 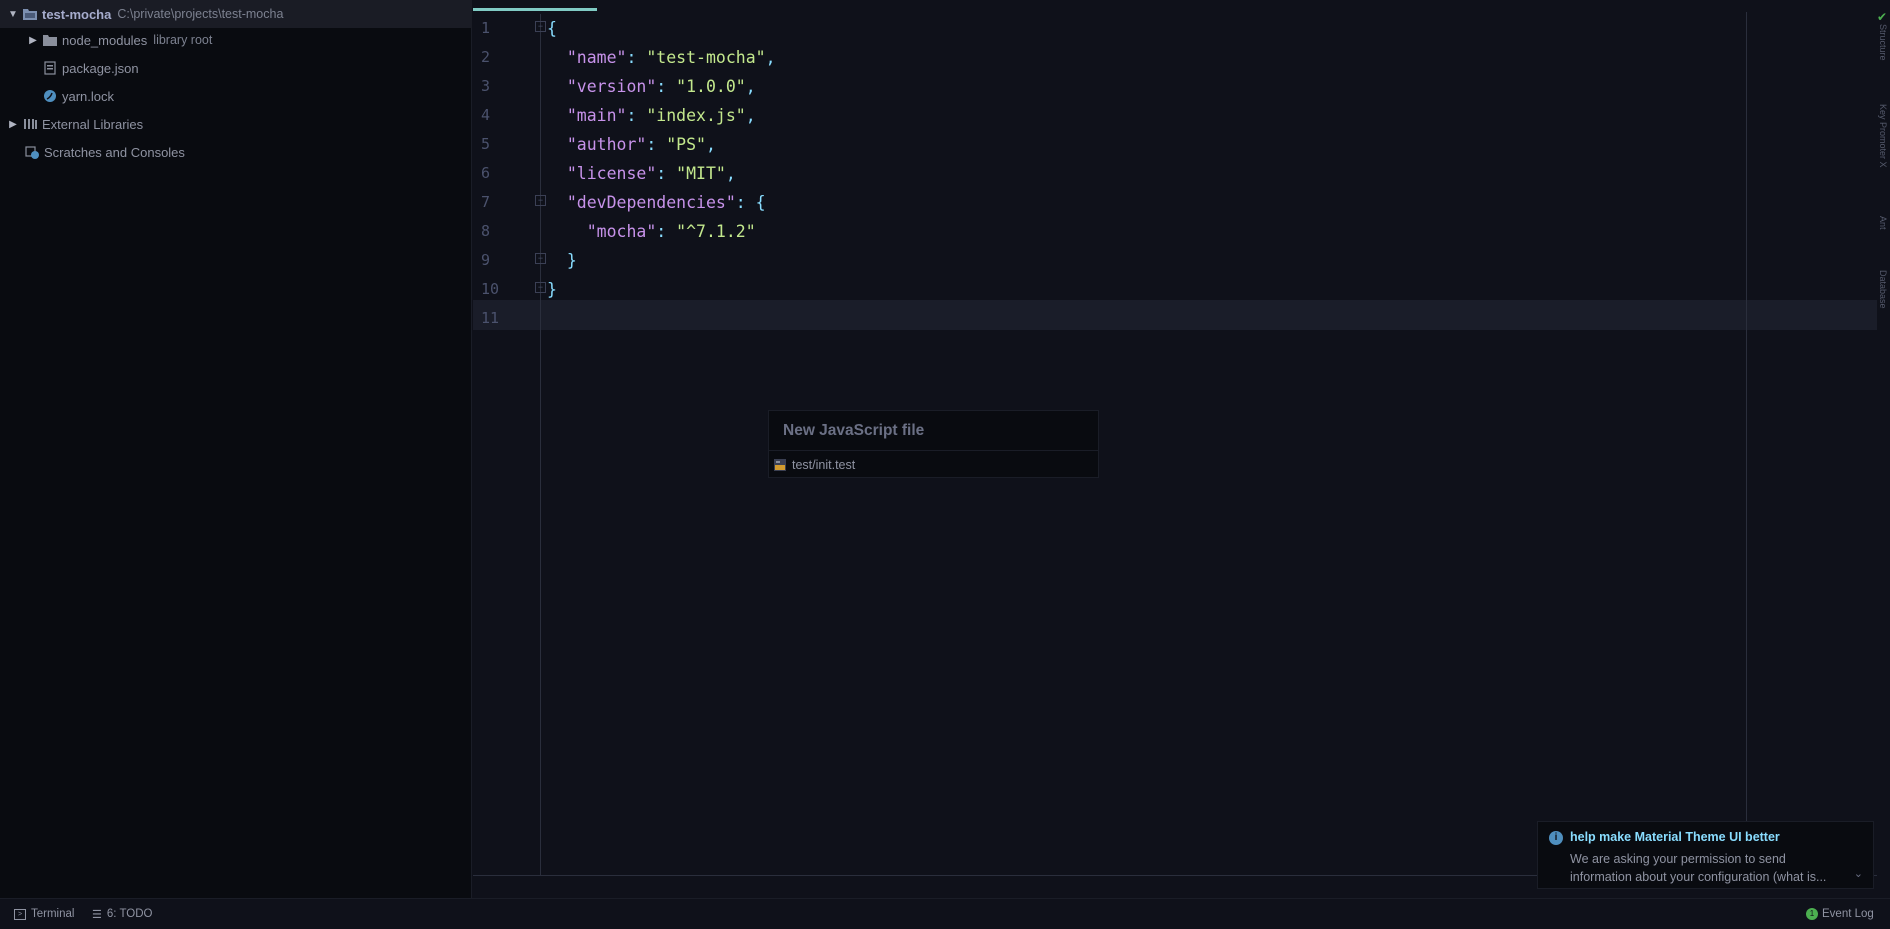 What do you see at coordinates (114, 152) in the screenshot?
I see `tree-label: Scratches and Consoles` at bounding box center [114, 152].